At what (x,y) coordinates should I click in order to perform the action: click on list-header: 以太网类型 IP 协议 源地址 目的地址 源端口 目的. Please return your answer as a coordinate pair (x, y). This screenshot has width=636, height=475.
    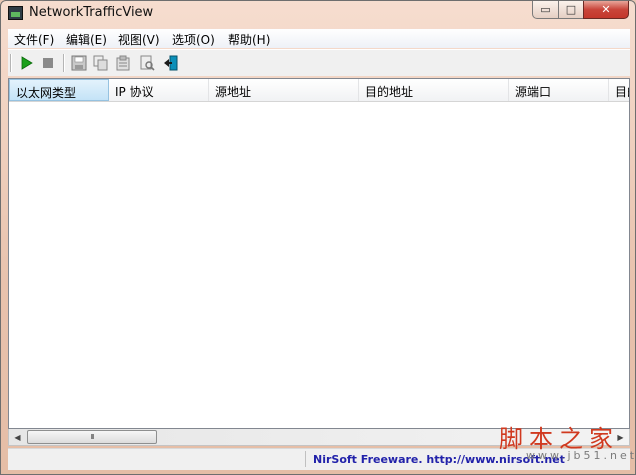
    Looking at the image, I should click on (319, 90).